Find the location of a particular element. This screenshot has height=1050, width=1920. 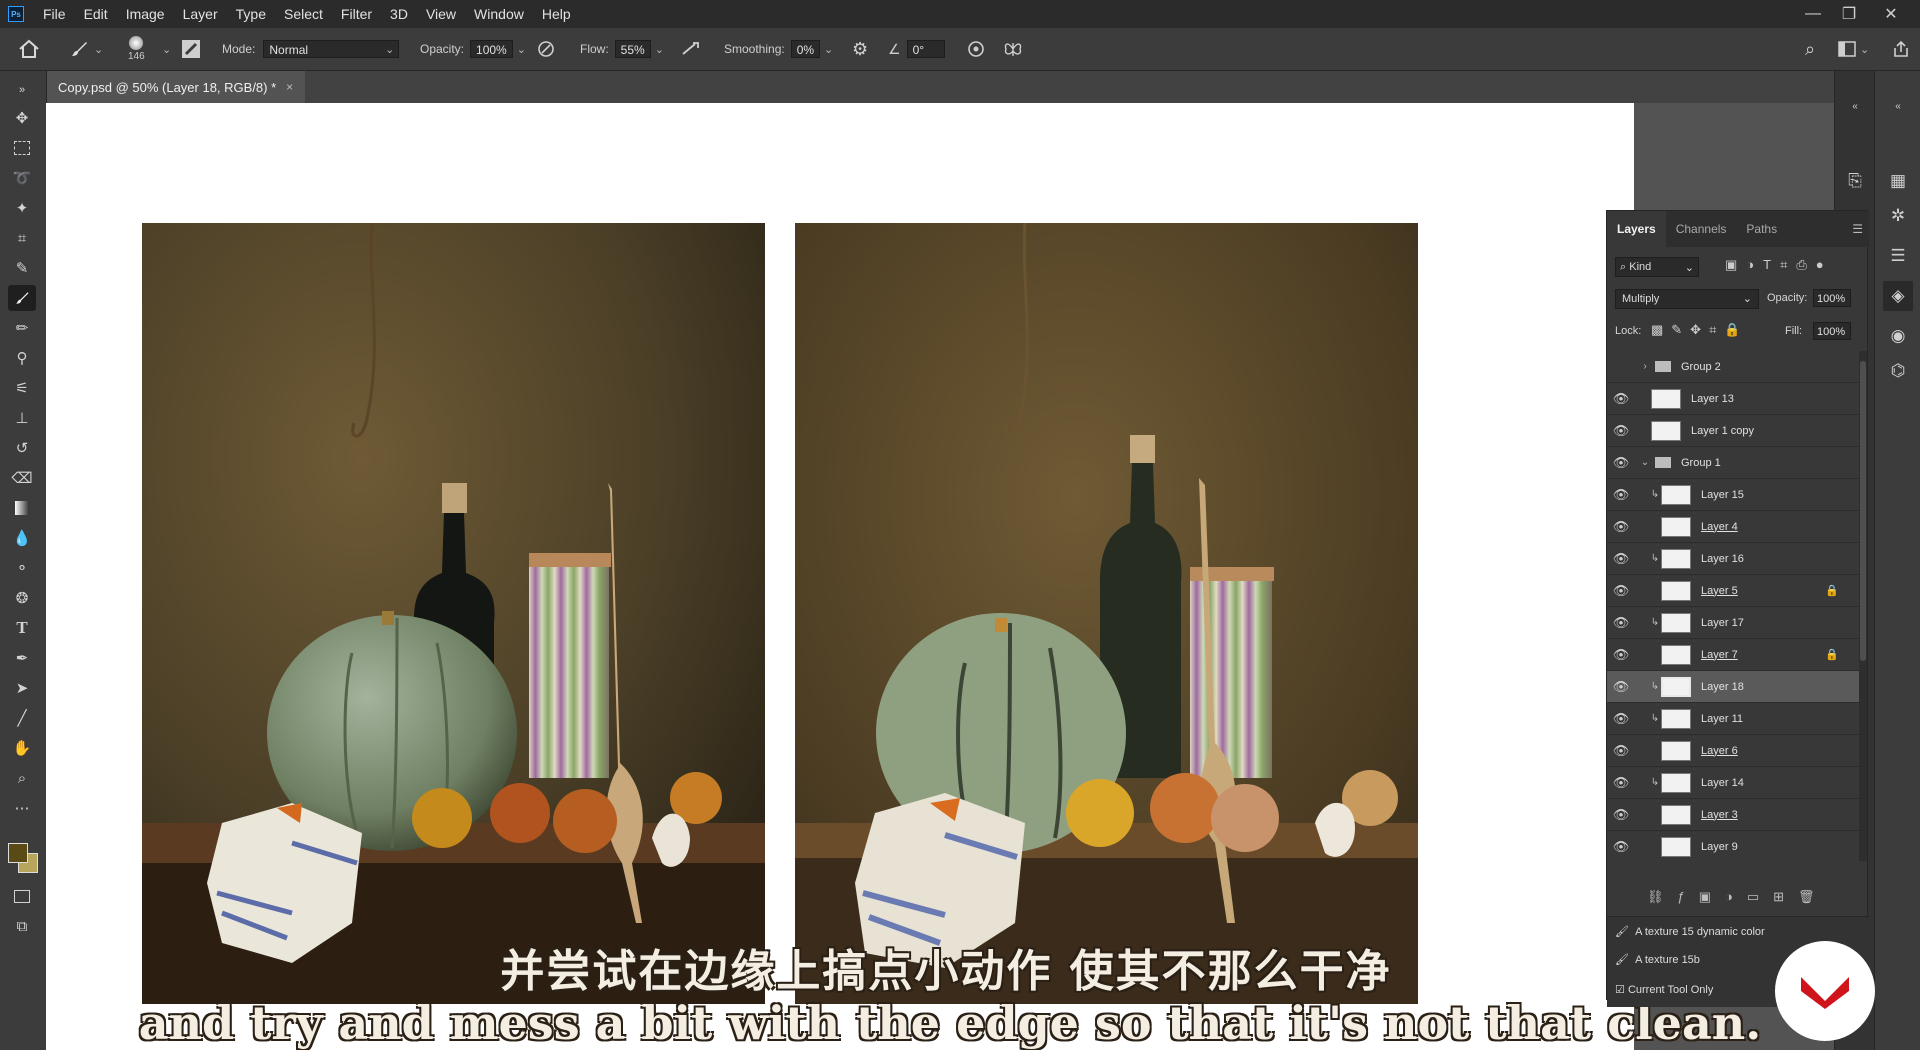

tab-layers: Layers is located at coordinates (1636, 229).